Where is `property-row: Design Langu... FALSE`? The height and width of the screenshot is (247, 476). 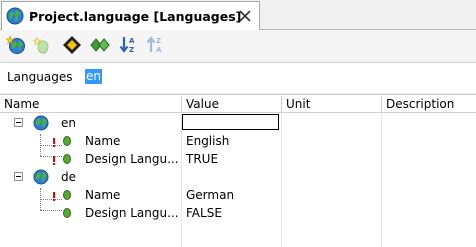
property-row: Design Langu... FALSE is located at coordinates (238, 213).